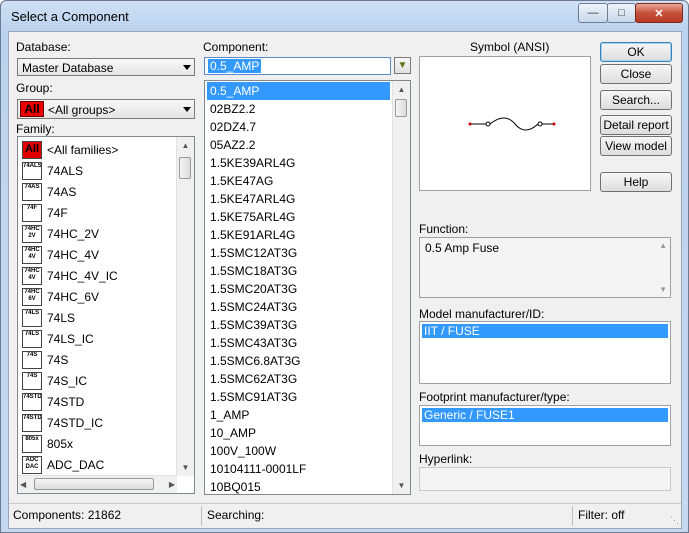  I want to click on group-label: Group:, so click(34, 88).